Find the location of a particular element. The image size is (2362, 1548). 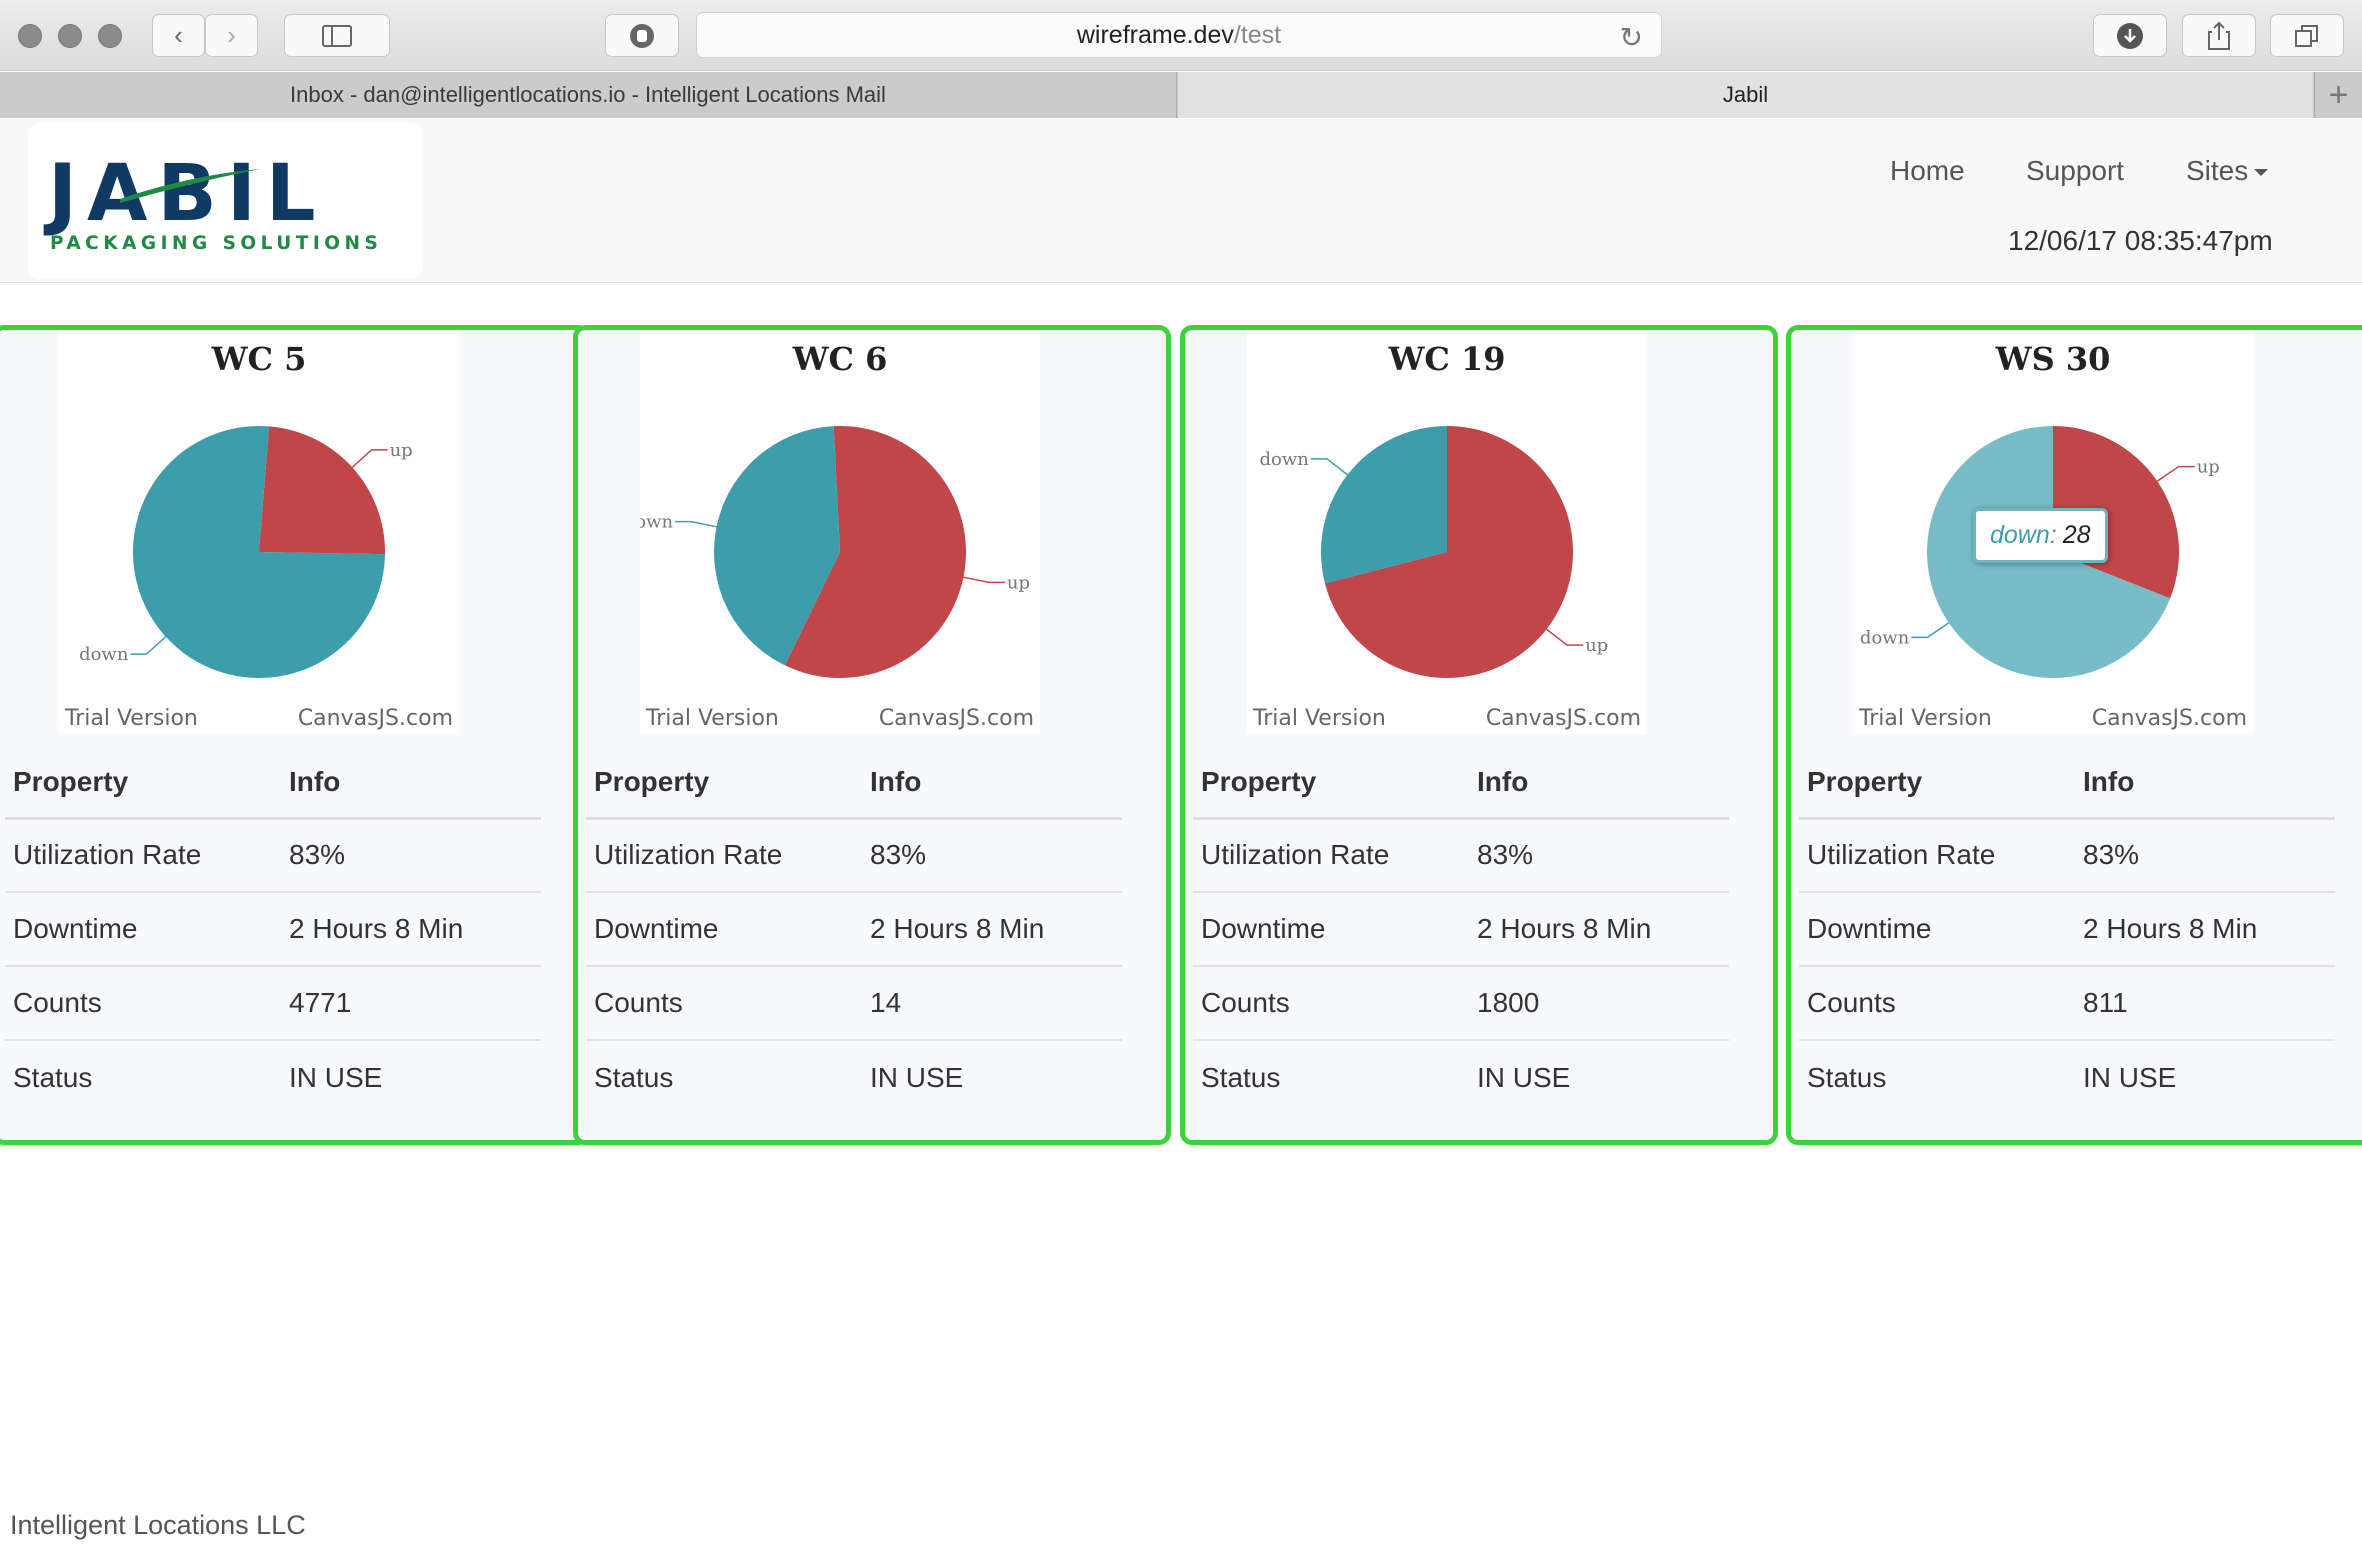

current-datetime: 12/06/17 08:35:47pm is located at coordinates (2140, 240).